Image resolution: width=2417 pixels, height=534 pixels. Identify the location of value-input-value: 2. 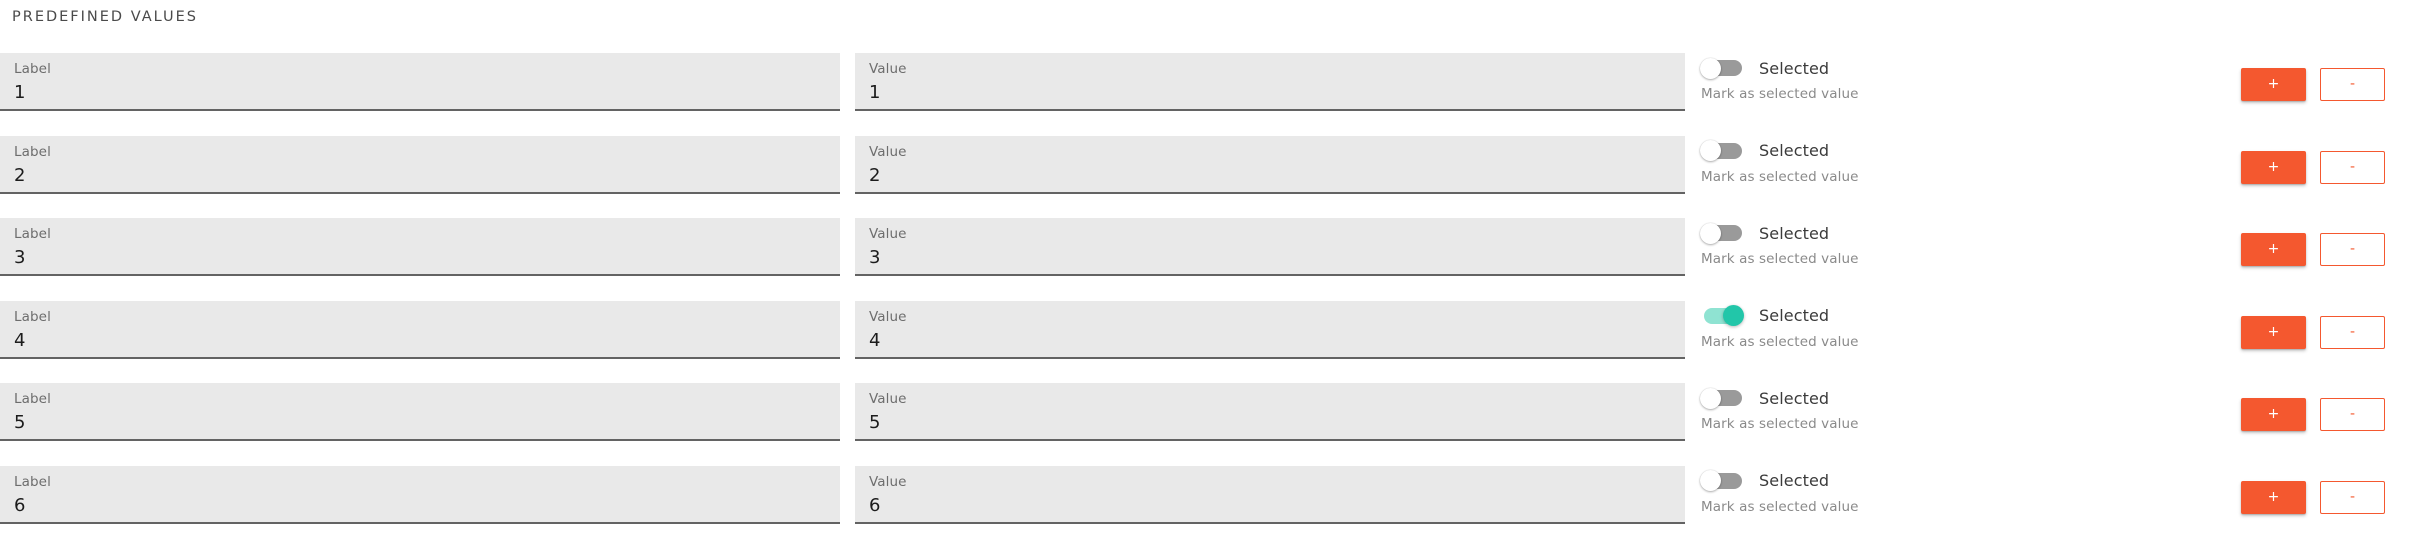
(875, 175).